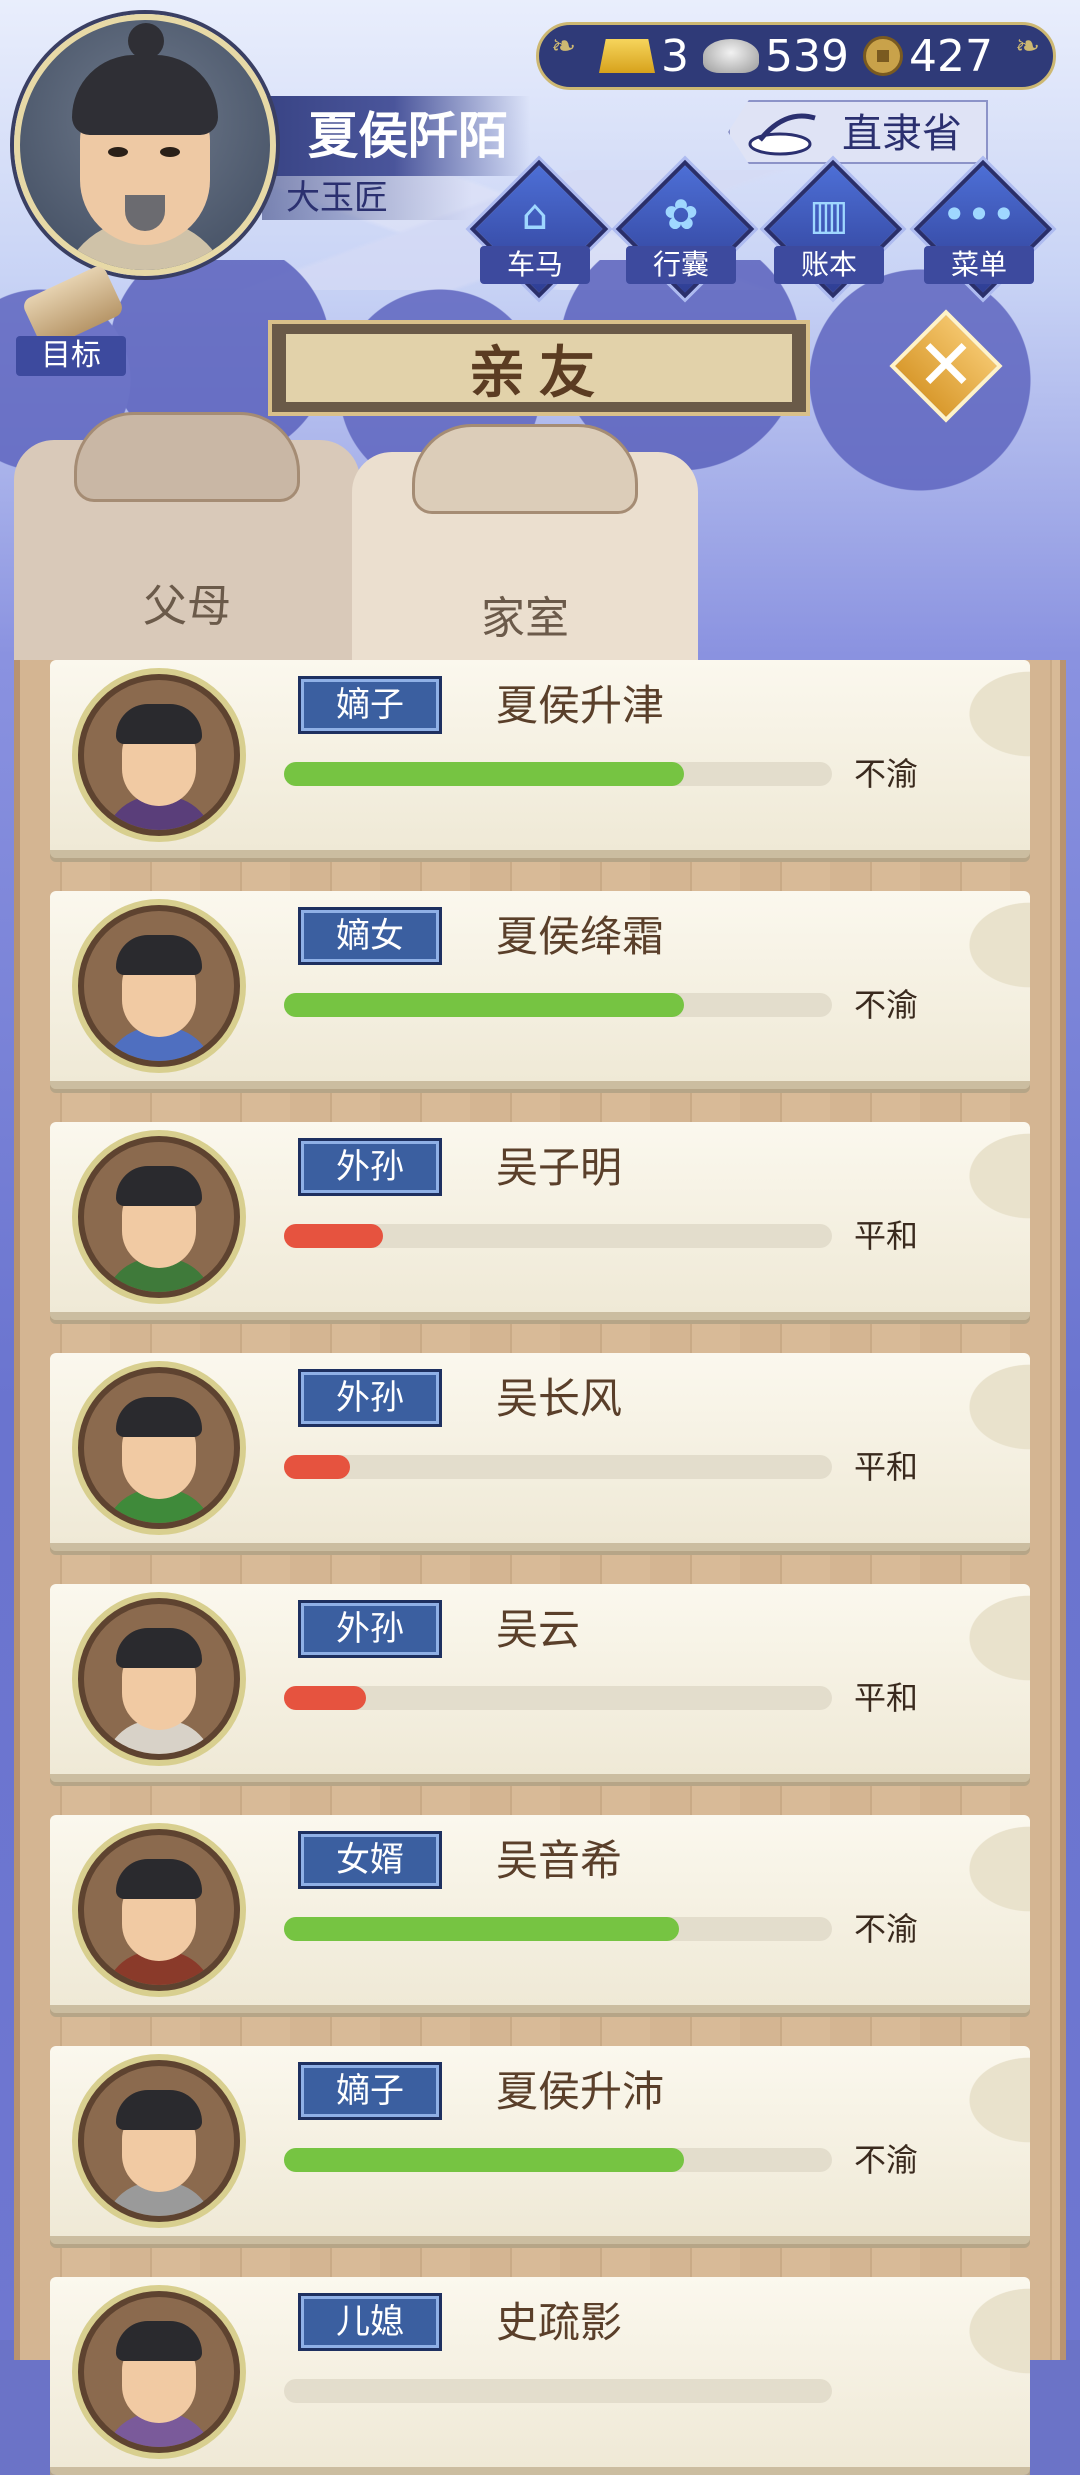 This screenshot has height=2475, width=1080. I want to click on nav-menu-button: ••• 菜单, so click(983, 229).